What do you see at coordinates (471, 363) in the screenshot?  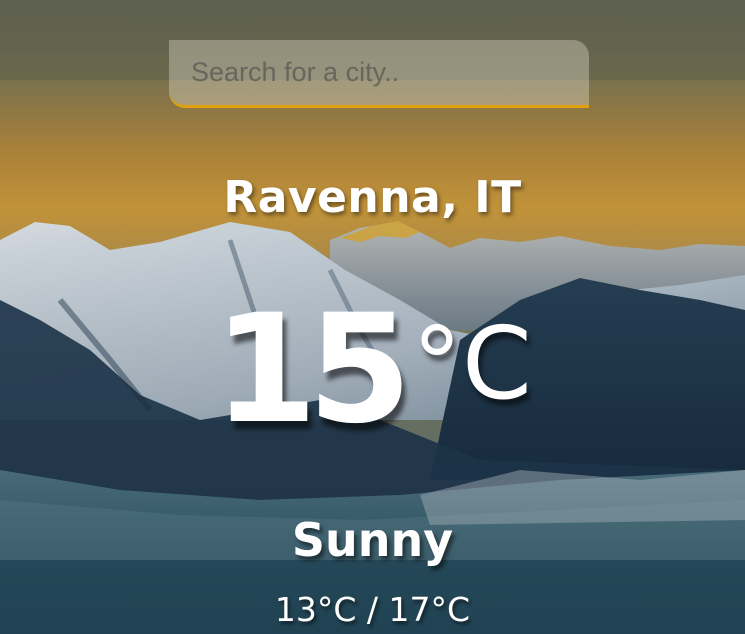 I see `temperature-unit: °C` at bounding box center [471, 363].